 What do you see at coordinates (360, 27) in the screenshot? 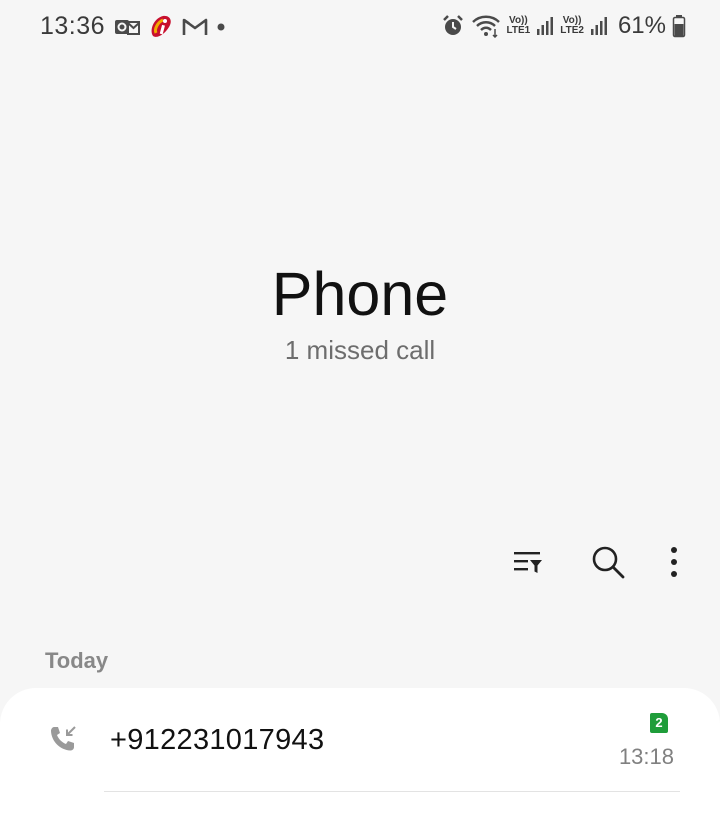
I see `status-bar: 13:36 Vo)) LTE1 Vo)) LTE2 61%` at bounding box center [360, 27].